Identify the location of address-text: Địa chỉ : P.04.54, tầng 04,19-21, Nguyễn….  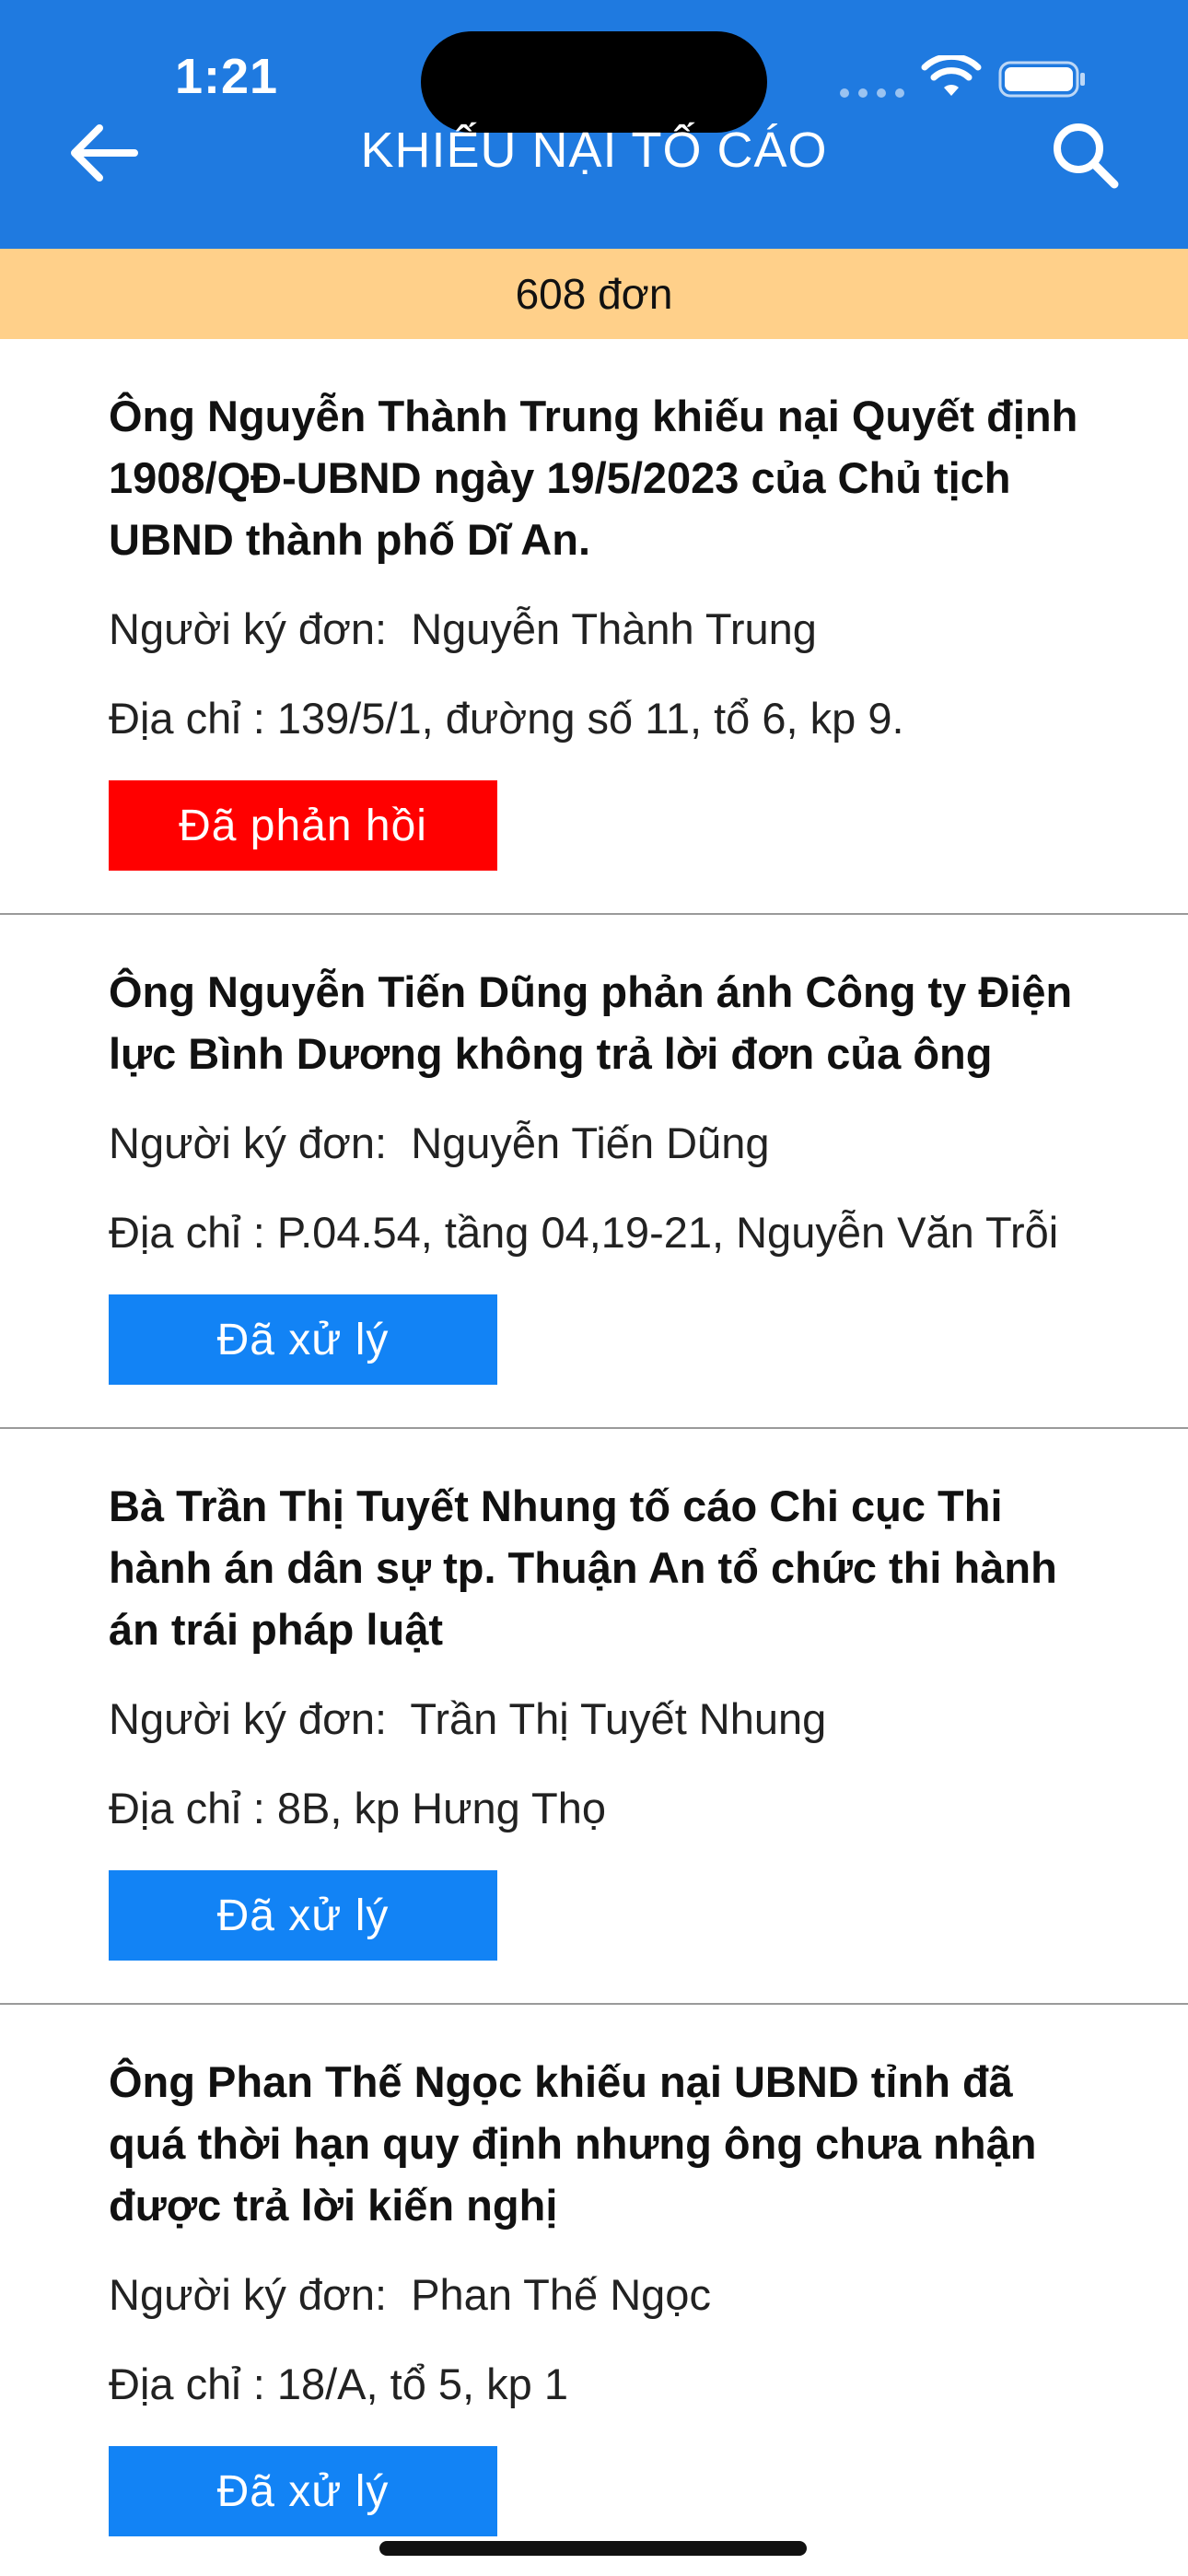
(584, 1232).